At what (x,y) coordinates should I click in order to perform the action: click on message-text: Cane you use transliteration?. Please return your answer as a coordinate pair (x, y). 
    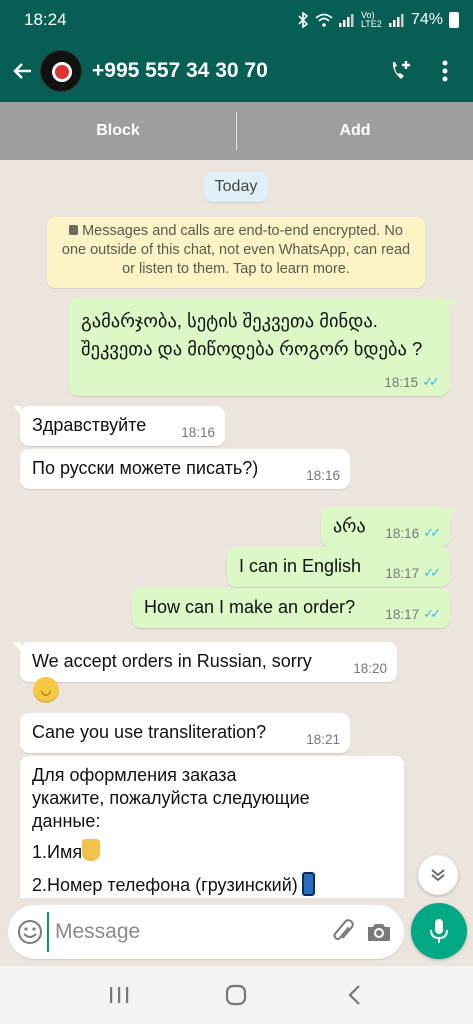
    Looking at the image, I should click on (149, 732).